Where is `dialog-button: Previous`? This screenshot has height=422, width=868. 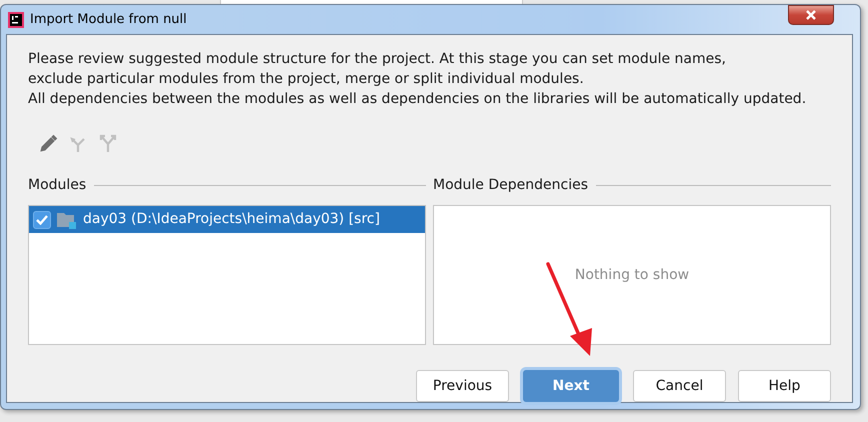 dialog-button: Previous is located at coordinates (462, 386).